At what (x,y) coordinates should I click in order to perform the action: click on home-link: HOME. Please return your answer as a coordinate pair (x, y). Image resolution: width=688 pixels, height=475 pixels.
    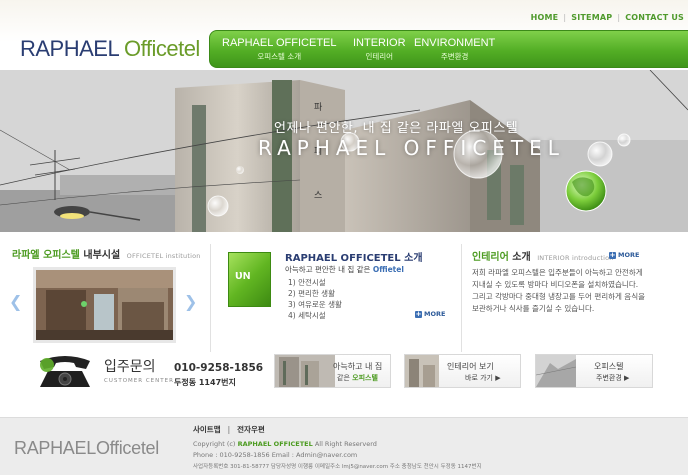
    Looking at the image, I should click on (545, 17).